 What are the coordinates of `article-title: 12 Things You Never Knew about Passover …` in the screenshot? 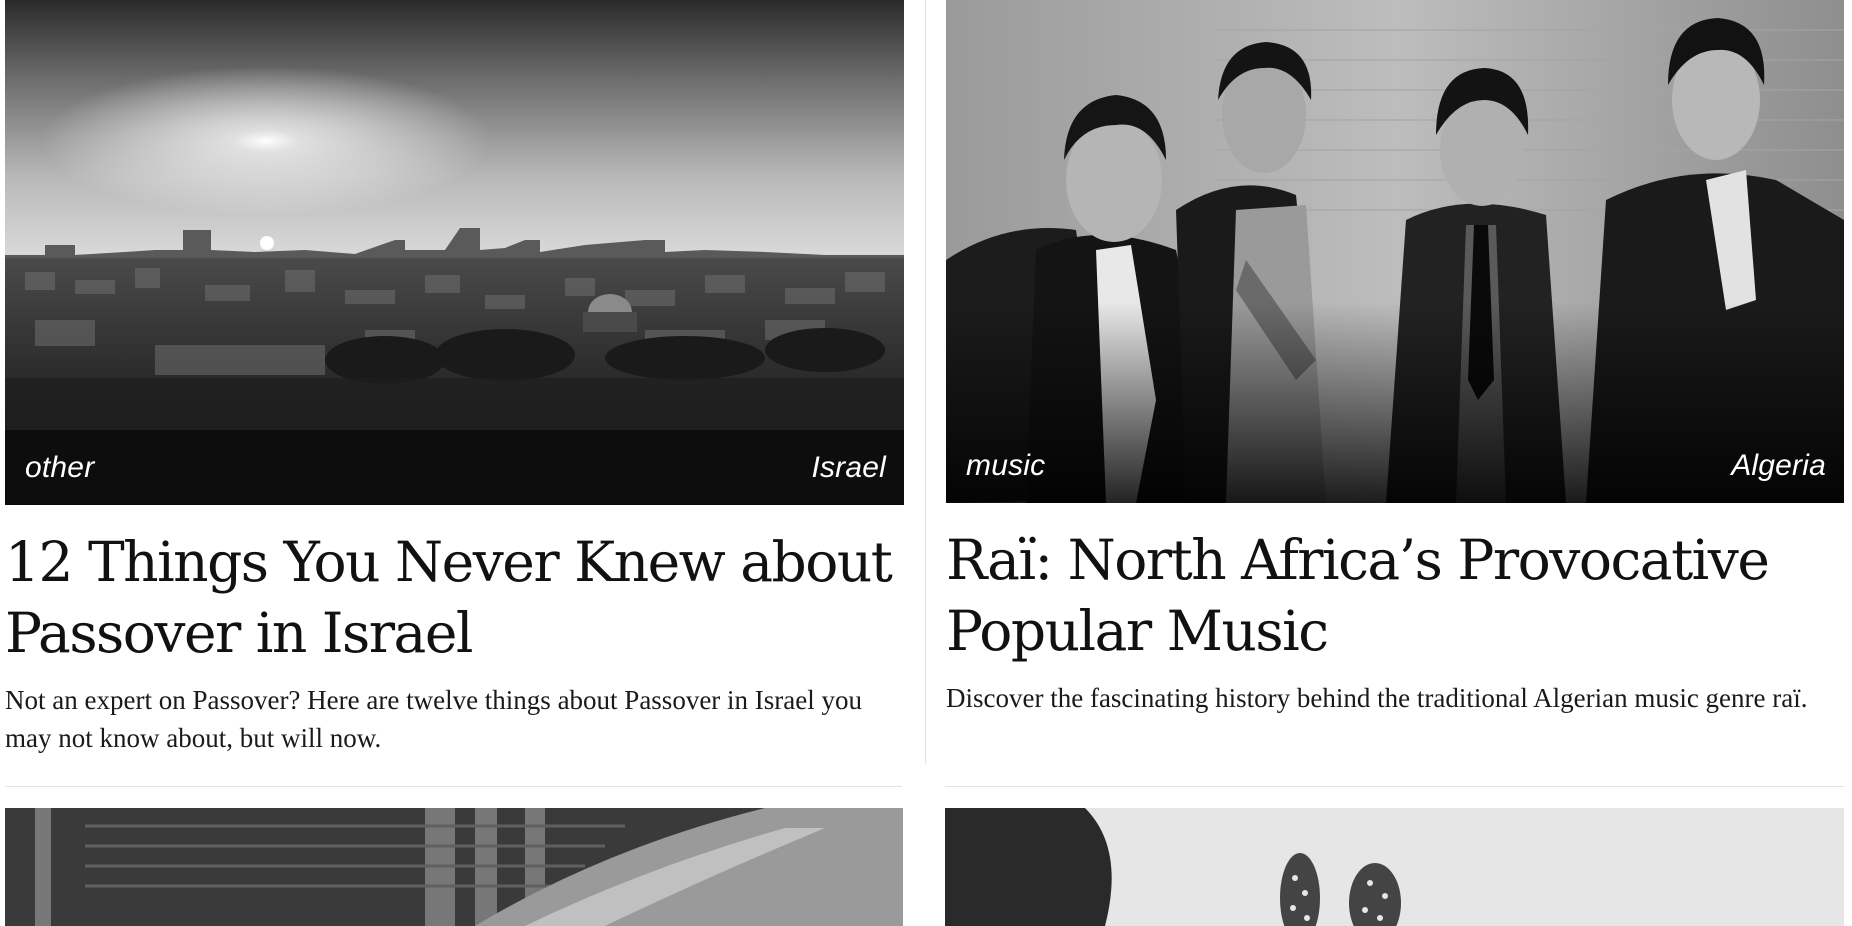 It's located at (454, 598).